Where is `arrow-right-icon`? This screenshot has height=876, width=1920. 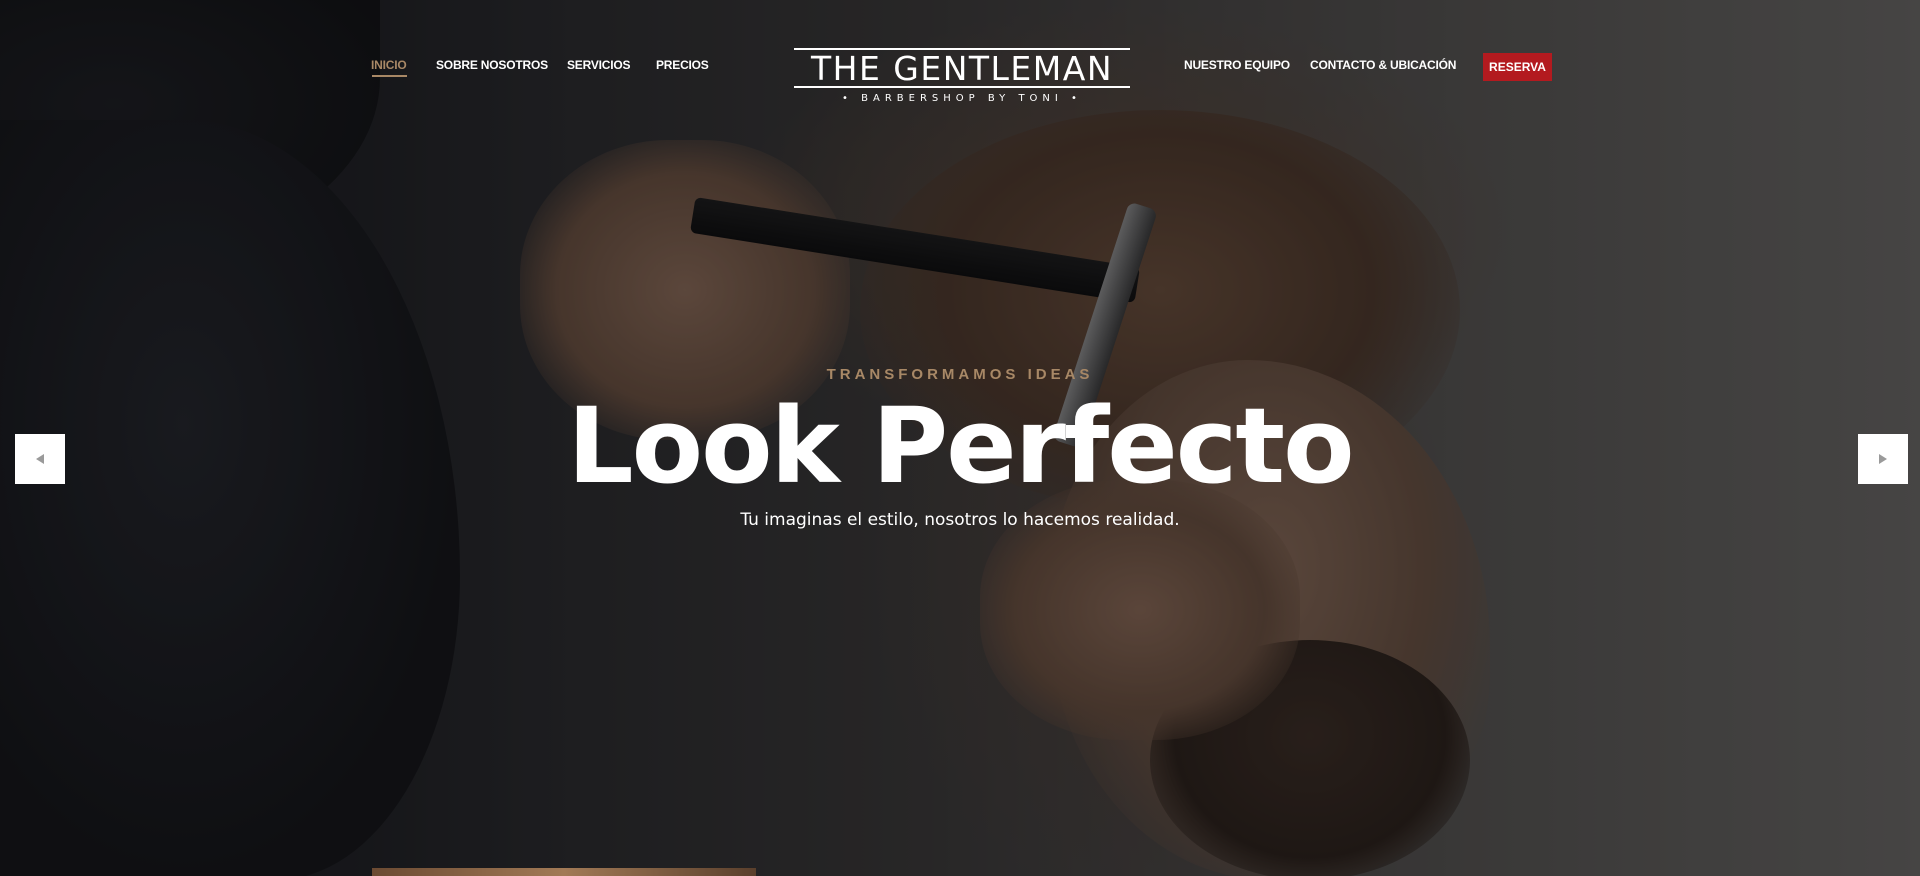
arrow-right-icon is located at coordinates (1883, 459).